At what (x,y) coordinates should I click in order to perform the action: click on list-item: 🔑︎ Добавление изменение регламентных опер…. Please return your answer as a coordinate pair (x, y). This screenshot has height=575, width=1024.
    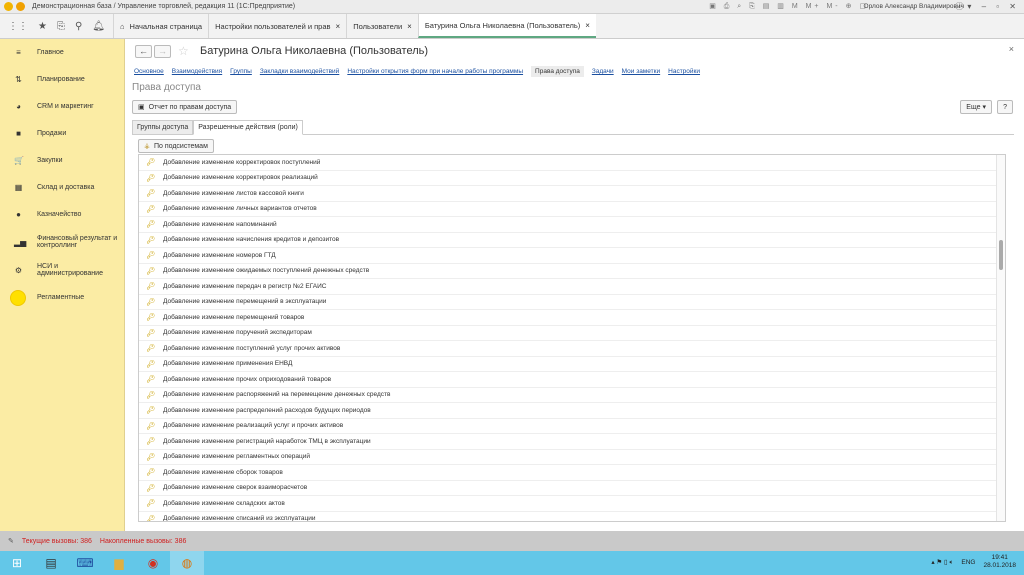
    Looking at the image, I should click on (572, 457).